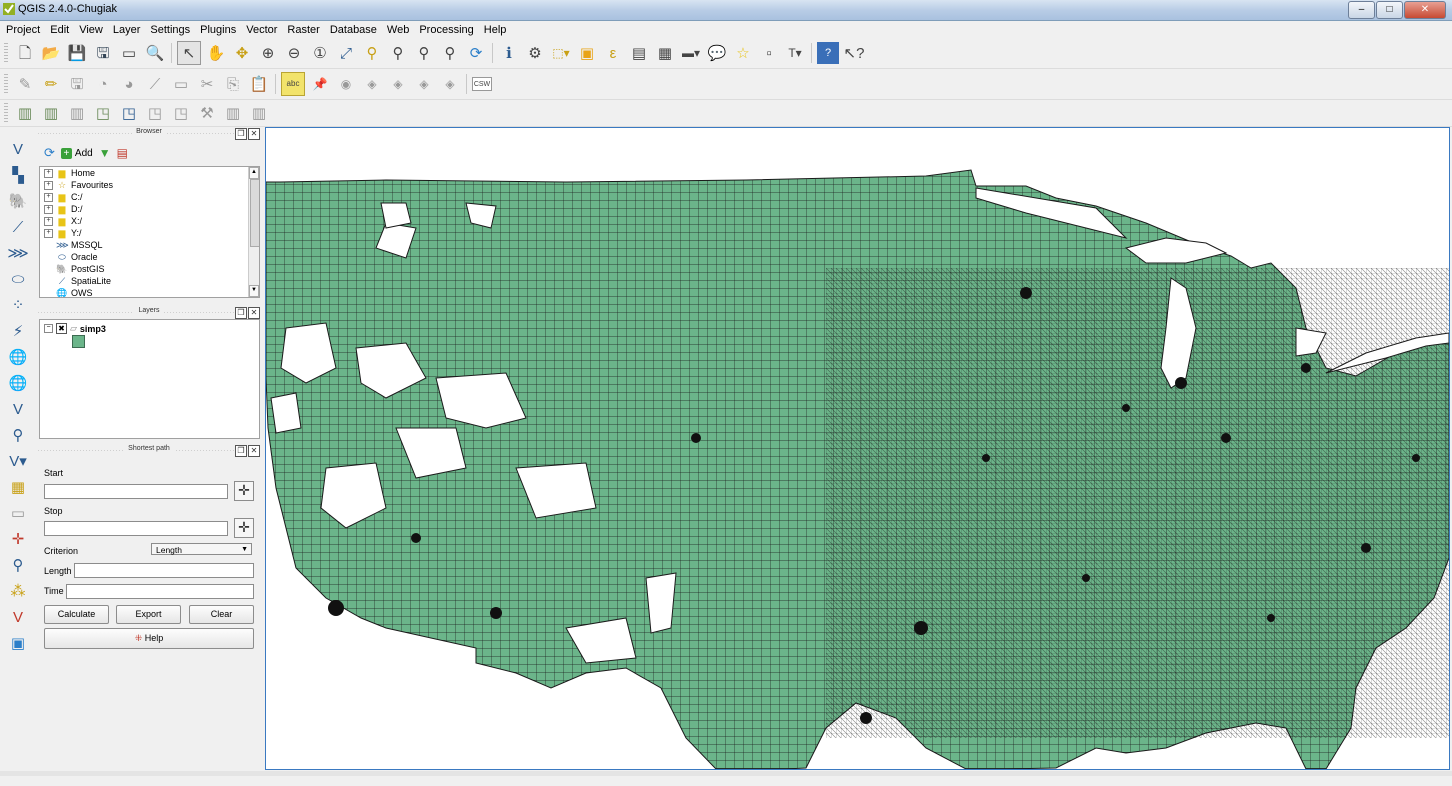 The height and width of the screenshot is (786, 1452). I want to click on vector-tool-3-icon: ◳, so click(155, 113).